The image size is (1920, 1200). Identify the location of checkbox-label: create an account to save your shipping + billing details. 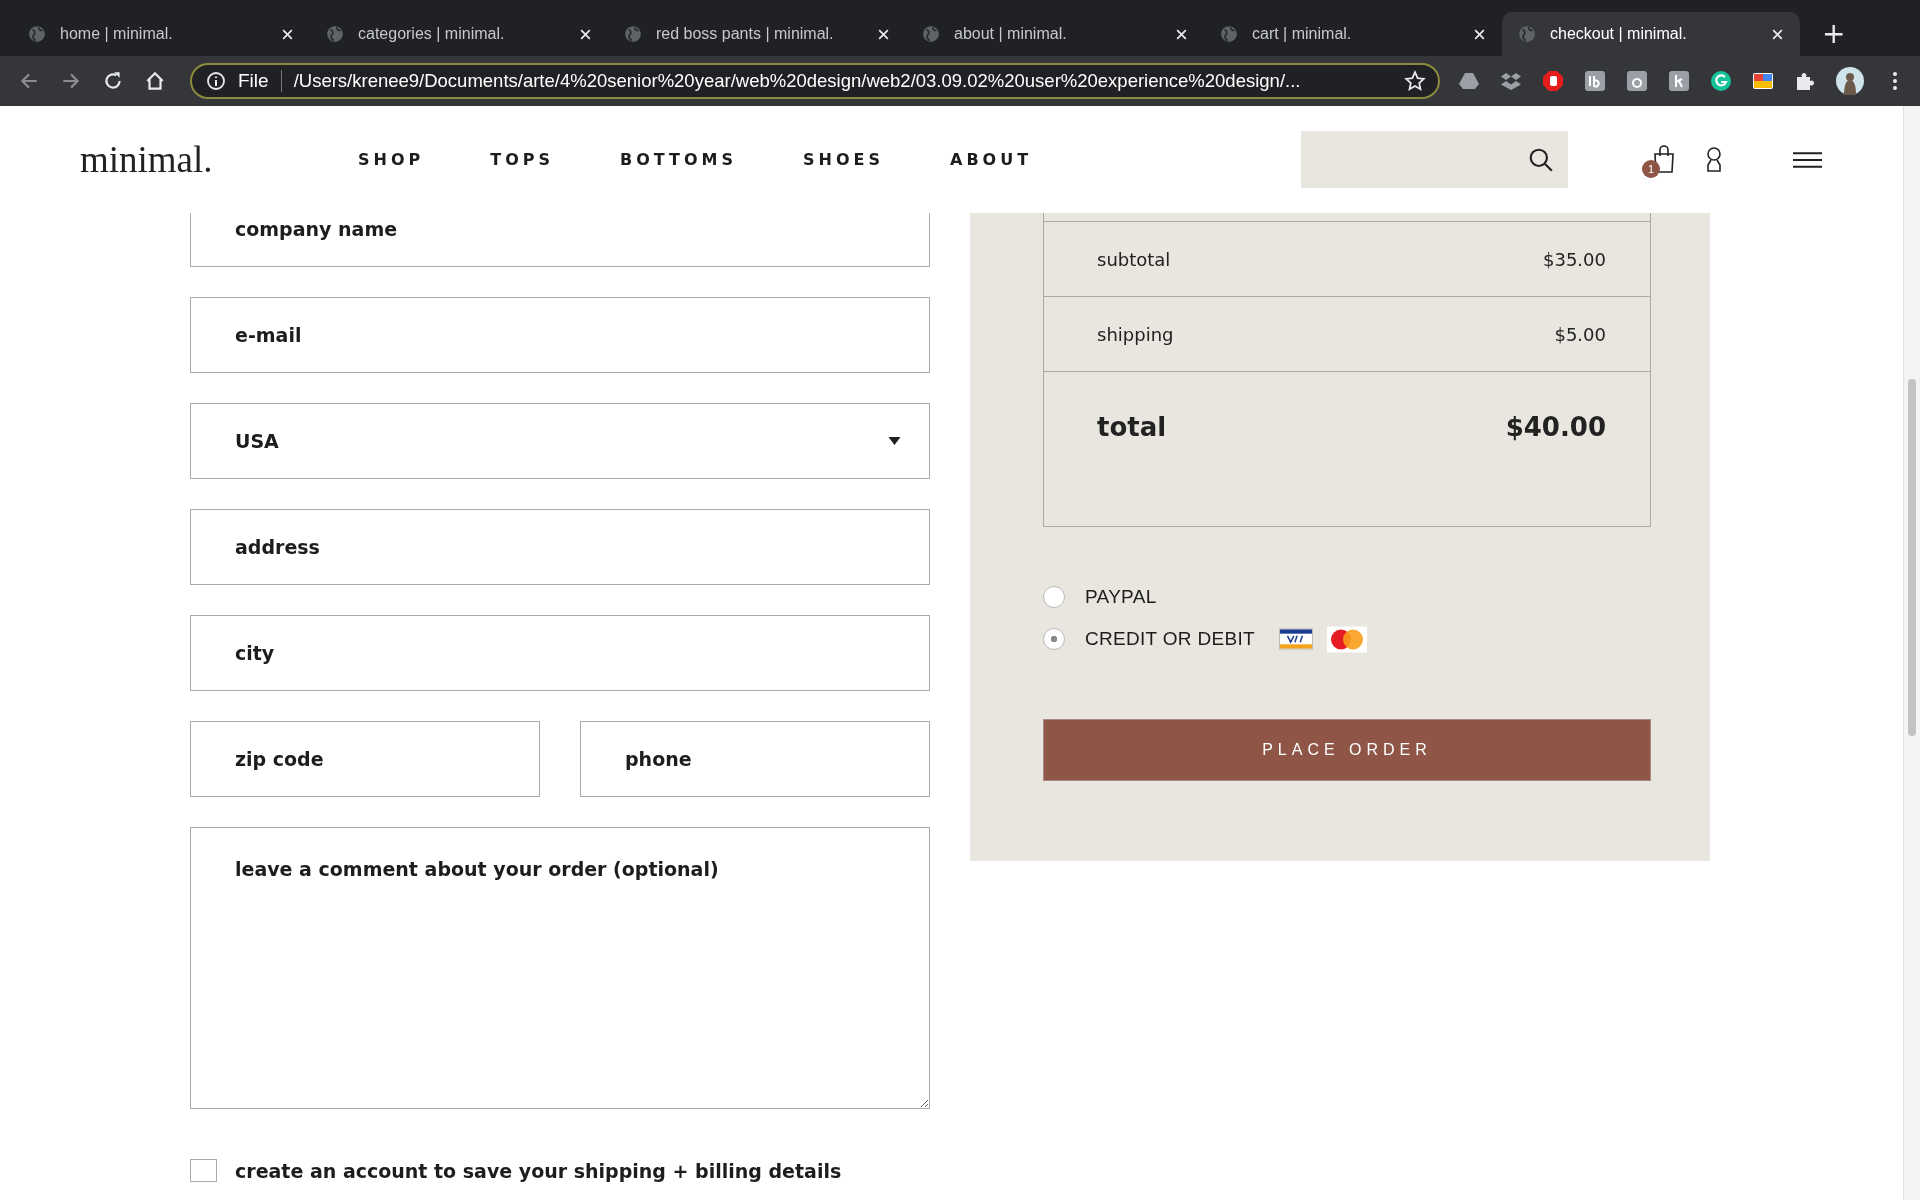
(538, 1170).